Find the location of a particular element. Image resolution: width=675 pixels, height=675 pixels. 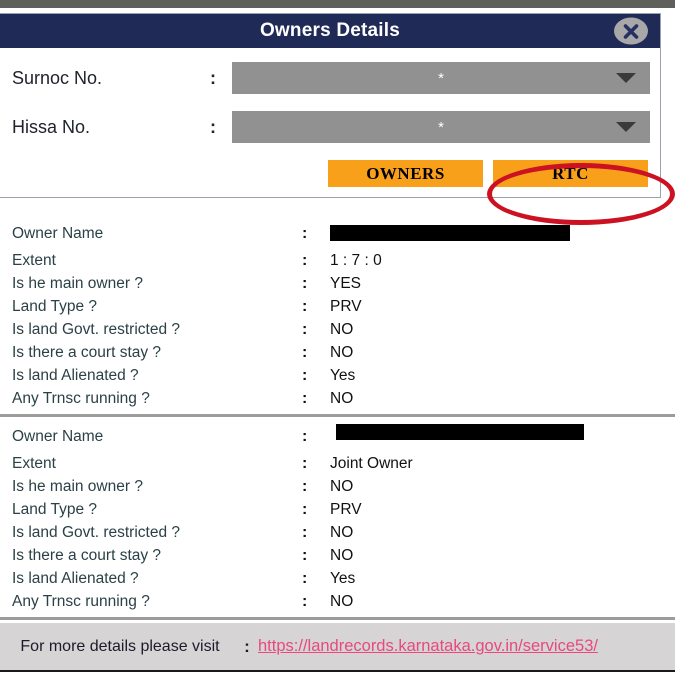

surnoc-select: * is located at coordinates (441, 78).